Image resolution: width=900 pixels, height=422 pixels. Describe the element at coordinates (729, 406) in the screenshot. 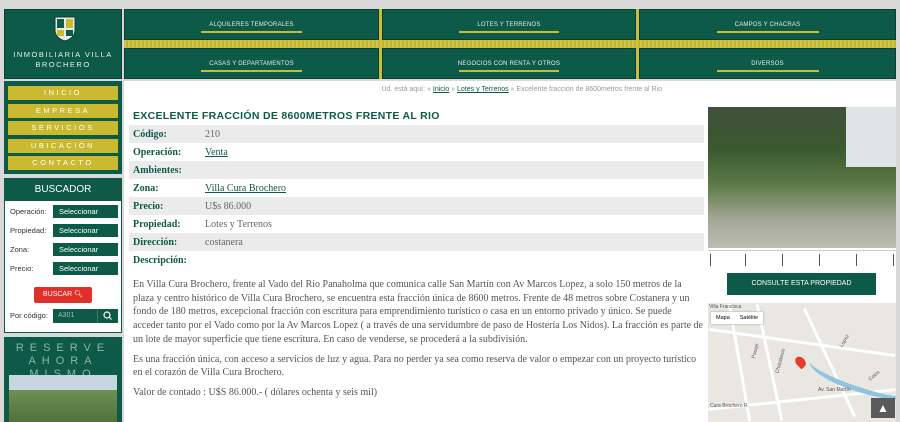

I see `map-label: Cura Brochero R.` at that location.